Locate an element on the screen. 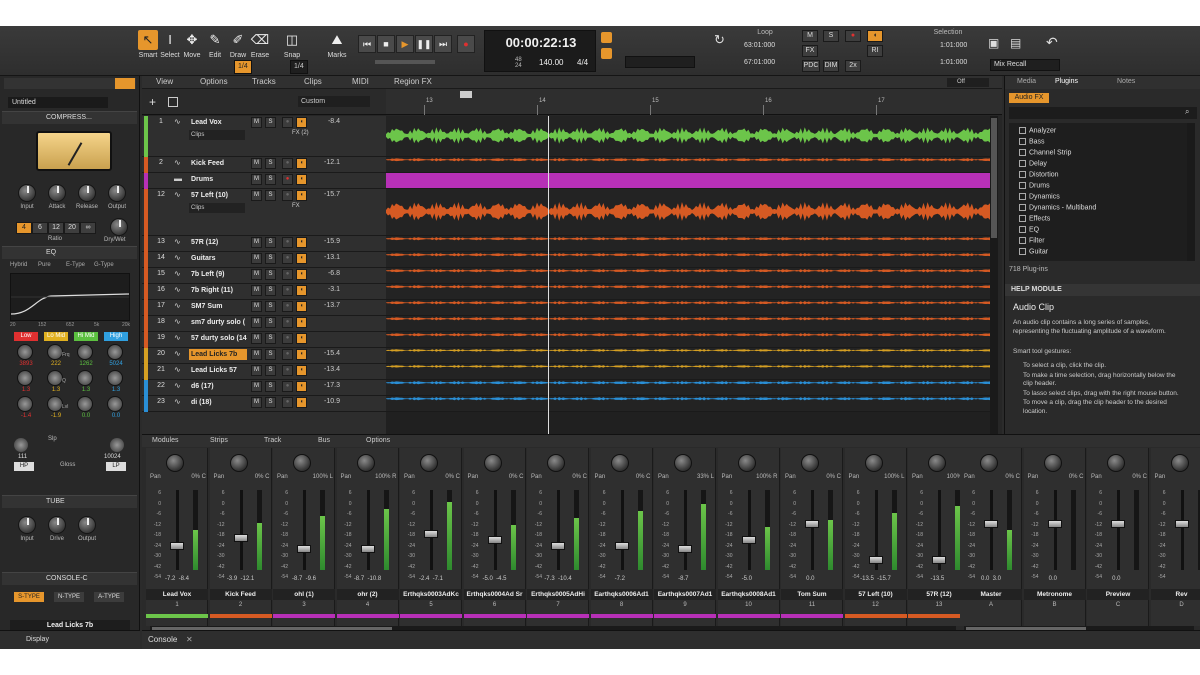  track-name: sm7 durty solo ( is located at coordinates (218, 322).